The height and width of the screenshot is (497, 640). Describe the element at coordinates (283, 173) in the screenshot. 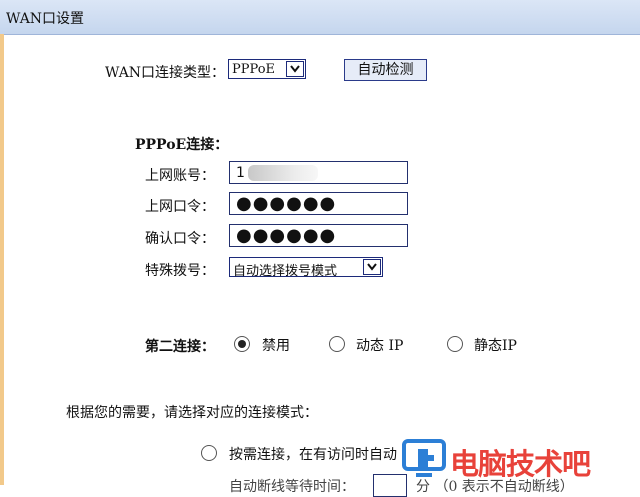

I see `account-redaction` at that location.